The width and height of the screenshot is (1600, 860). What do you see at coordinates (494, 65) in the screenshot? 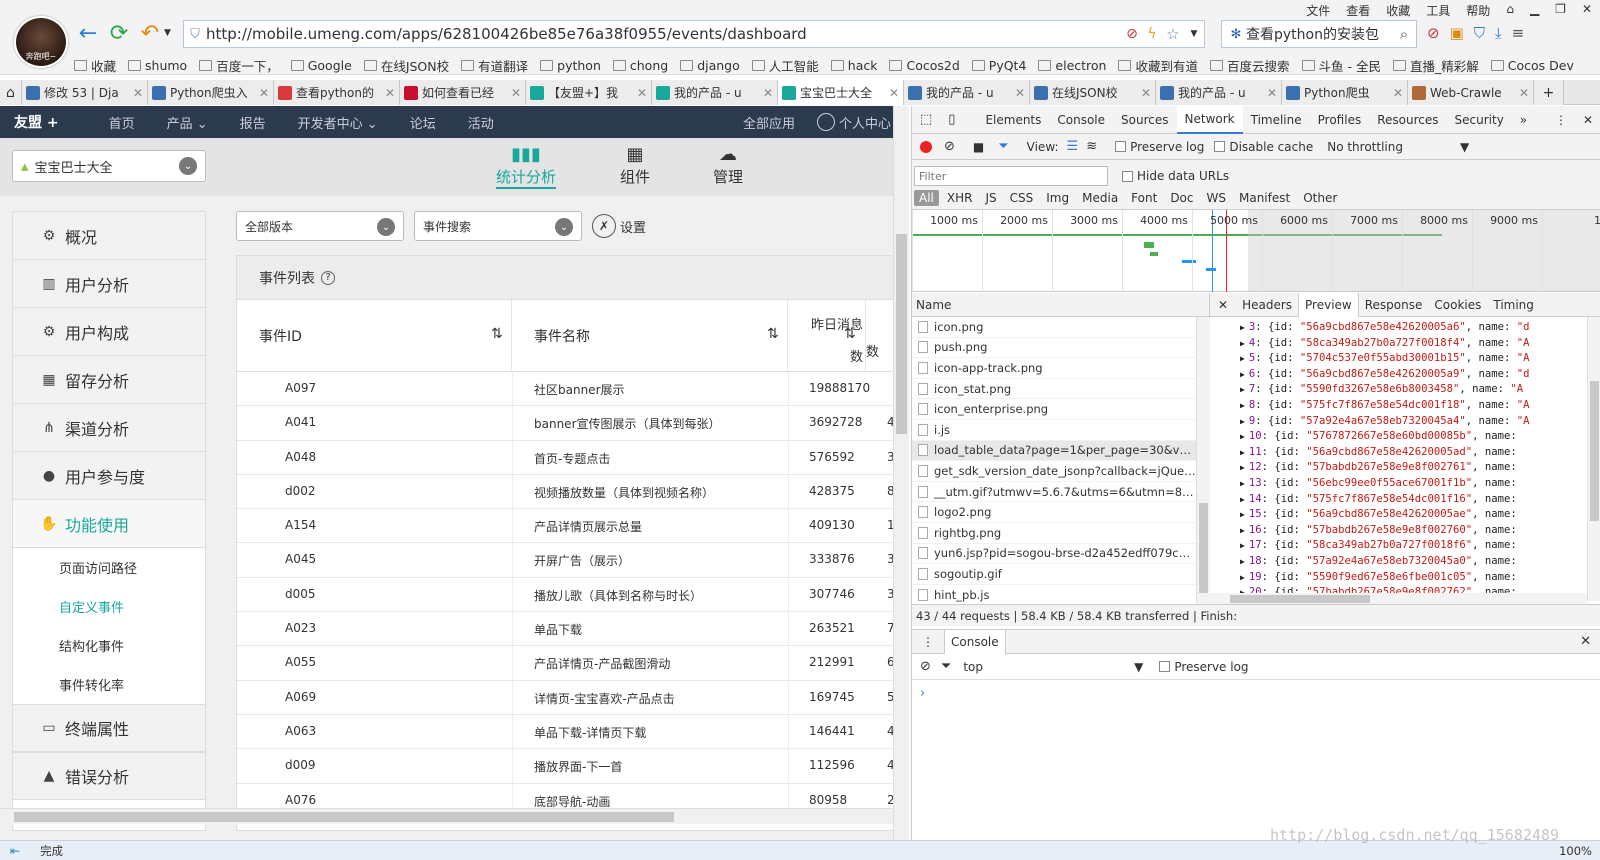
I see `bookmark-item: 有道翻译` at bounding box center [494, 65].